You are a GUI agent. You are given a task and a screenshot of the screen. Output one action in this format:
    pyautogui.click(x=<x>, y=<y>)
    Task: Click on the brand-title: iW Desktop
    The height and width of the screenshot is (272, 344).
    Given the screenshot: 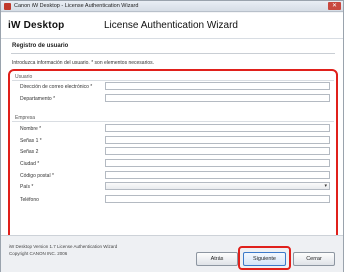 What is the action you would take?
    pyautogui.click(x=36, y=25)
    